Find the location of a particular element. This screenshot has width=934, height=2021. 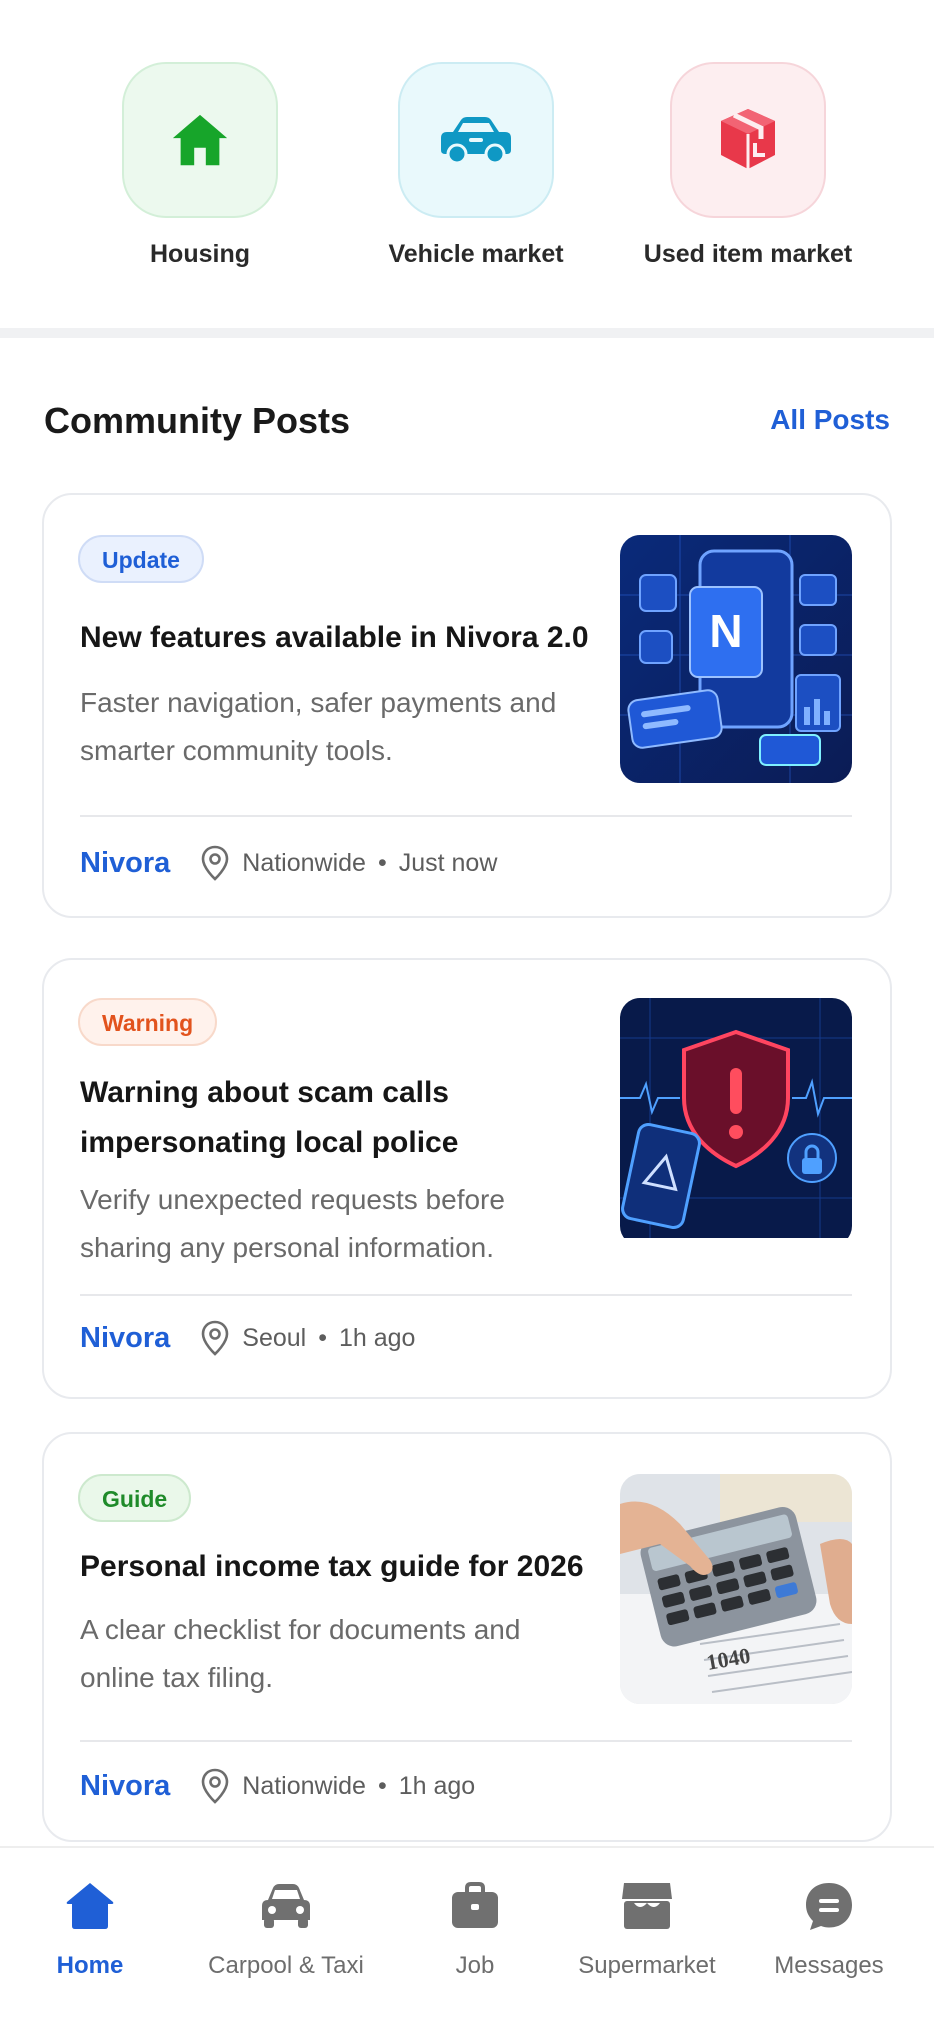

package-icon is located at coordinates (748, 139).